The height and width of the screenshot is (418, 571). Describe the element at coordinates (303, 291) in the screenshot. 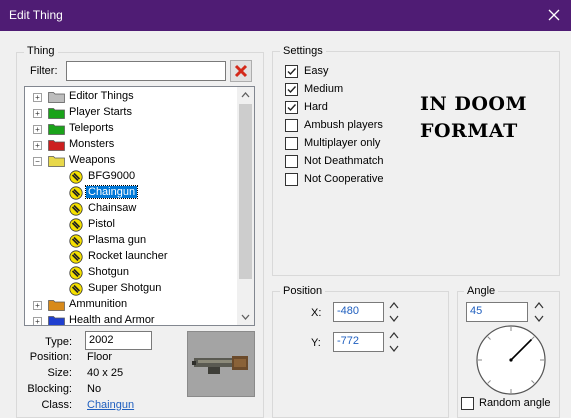

I see `position-group-label: Position` at that location.